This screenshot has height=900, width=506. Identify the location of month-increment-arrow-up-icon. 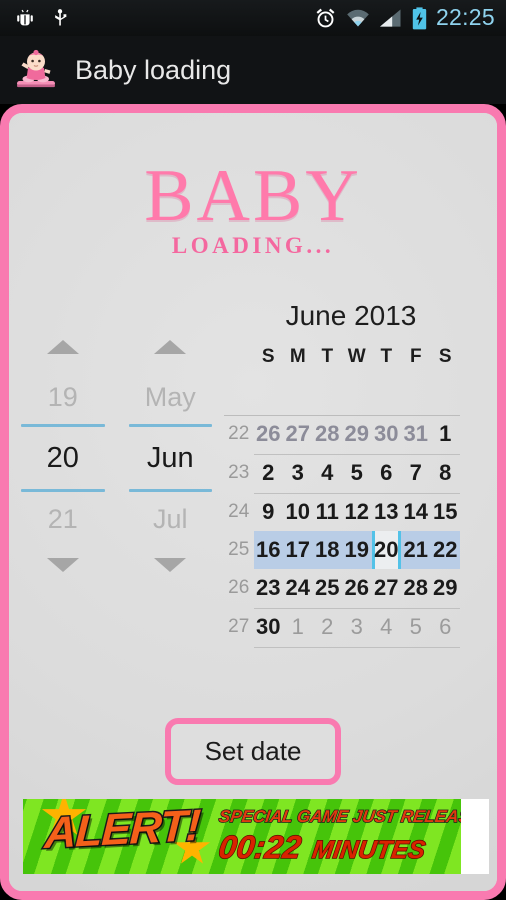
(170, 347).